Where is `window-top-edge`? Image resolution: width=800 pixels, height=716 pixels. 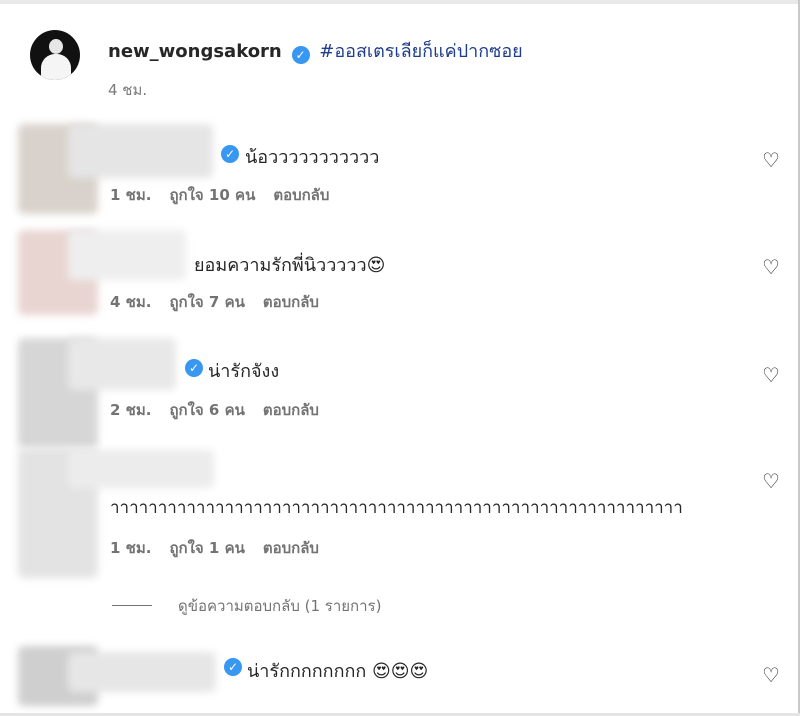 window-top-edge is located at coordinates (400, 2).